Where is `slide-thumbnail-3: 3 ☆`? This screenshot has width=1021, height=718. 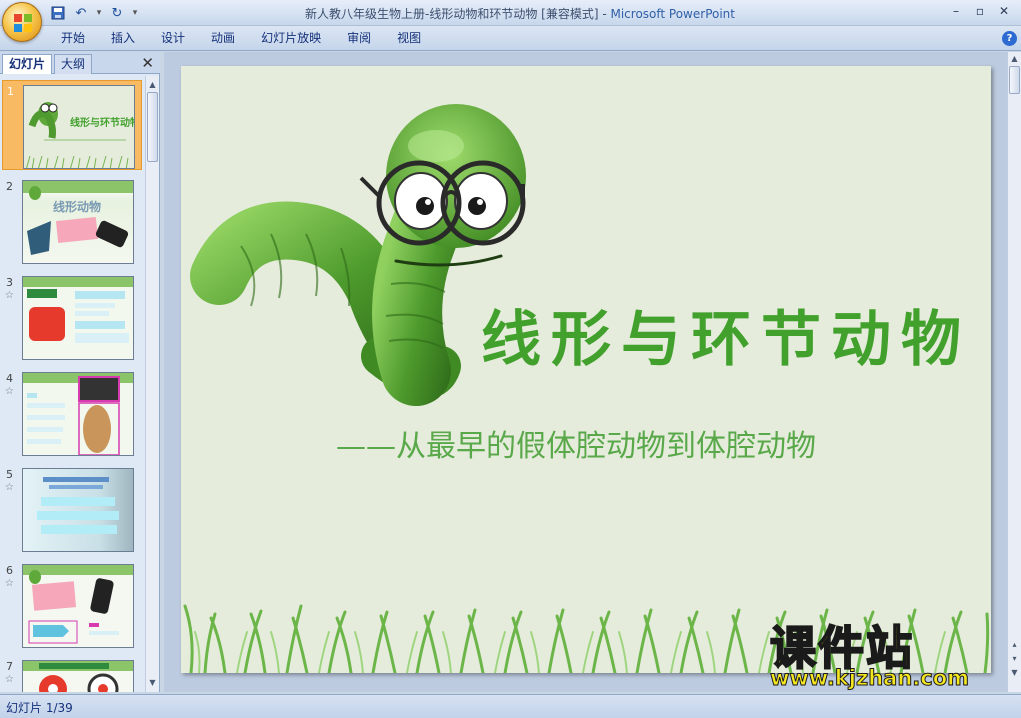
slide-thumbnail-3: 3 ☆ is located at coordinates (72, 317).